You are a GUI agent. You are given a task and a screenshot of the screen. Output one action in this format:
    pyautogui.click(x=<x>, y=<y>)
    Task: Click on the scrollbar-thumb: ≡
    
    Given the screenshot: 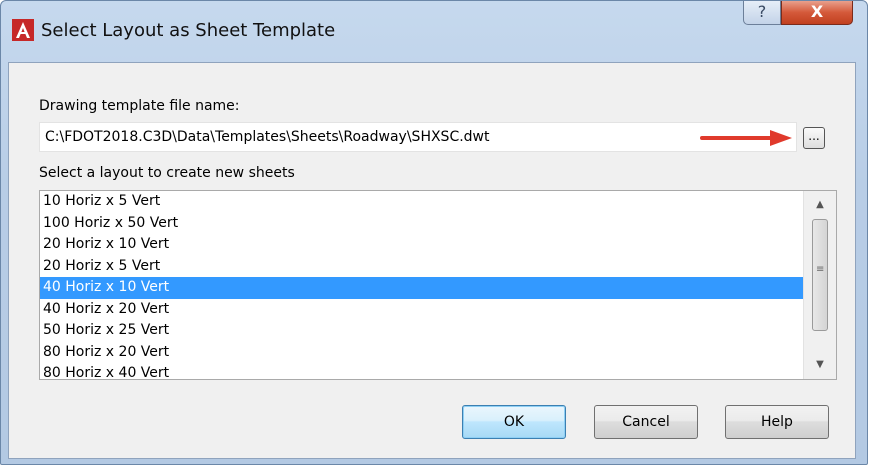 What is the action you would take?
    pyautogui.click(x=820, y=275)
    